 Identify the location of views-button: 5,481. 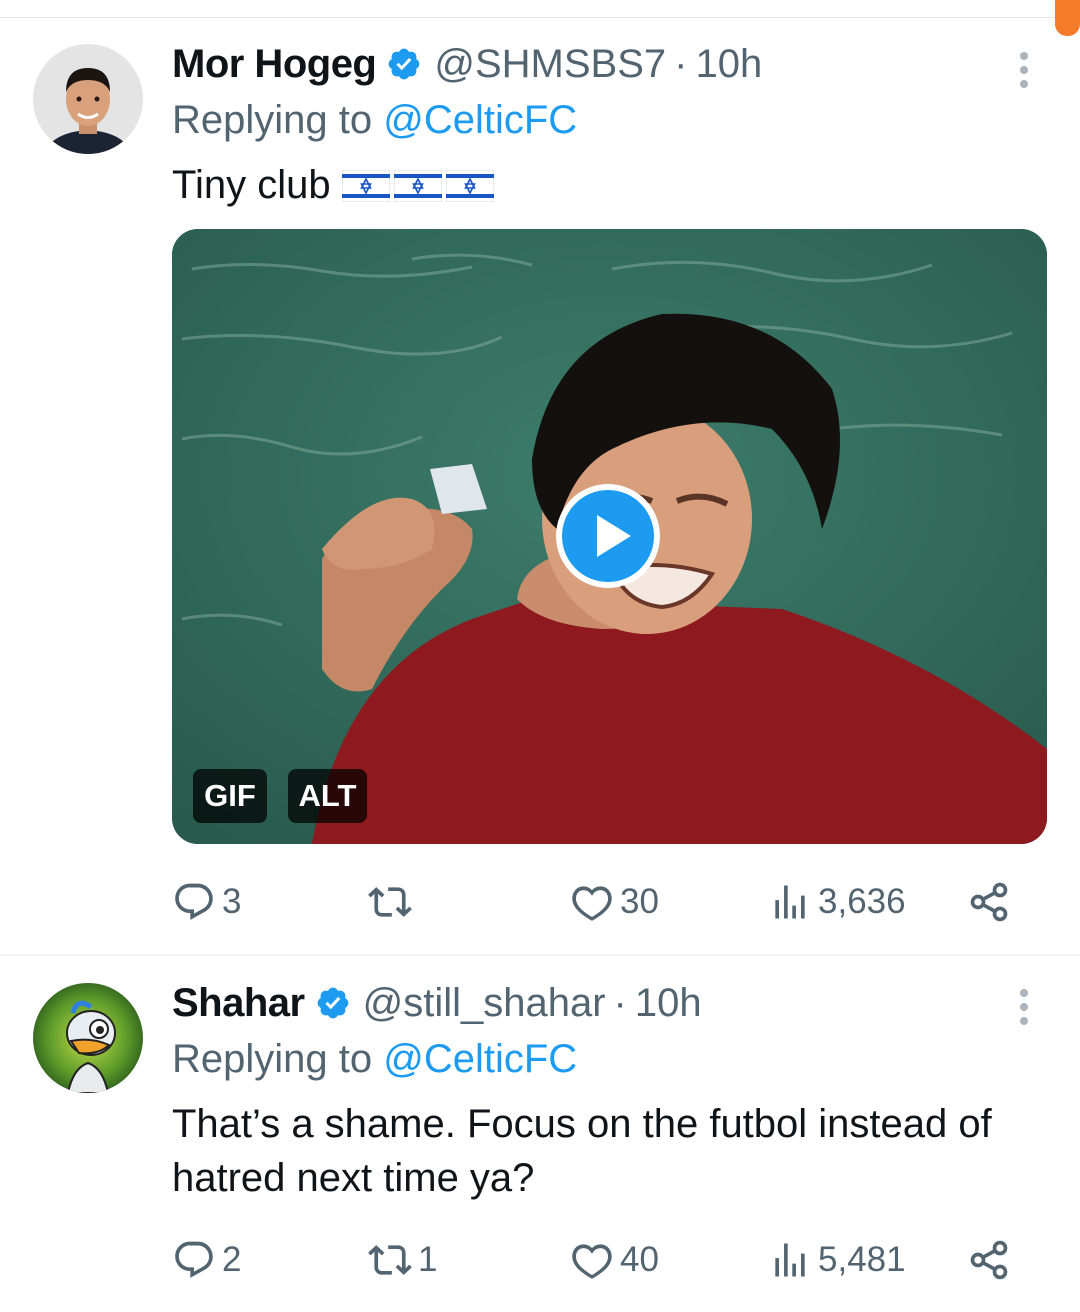
(837, 1260).